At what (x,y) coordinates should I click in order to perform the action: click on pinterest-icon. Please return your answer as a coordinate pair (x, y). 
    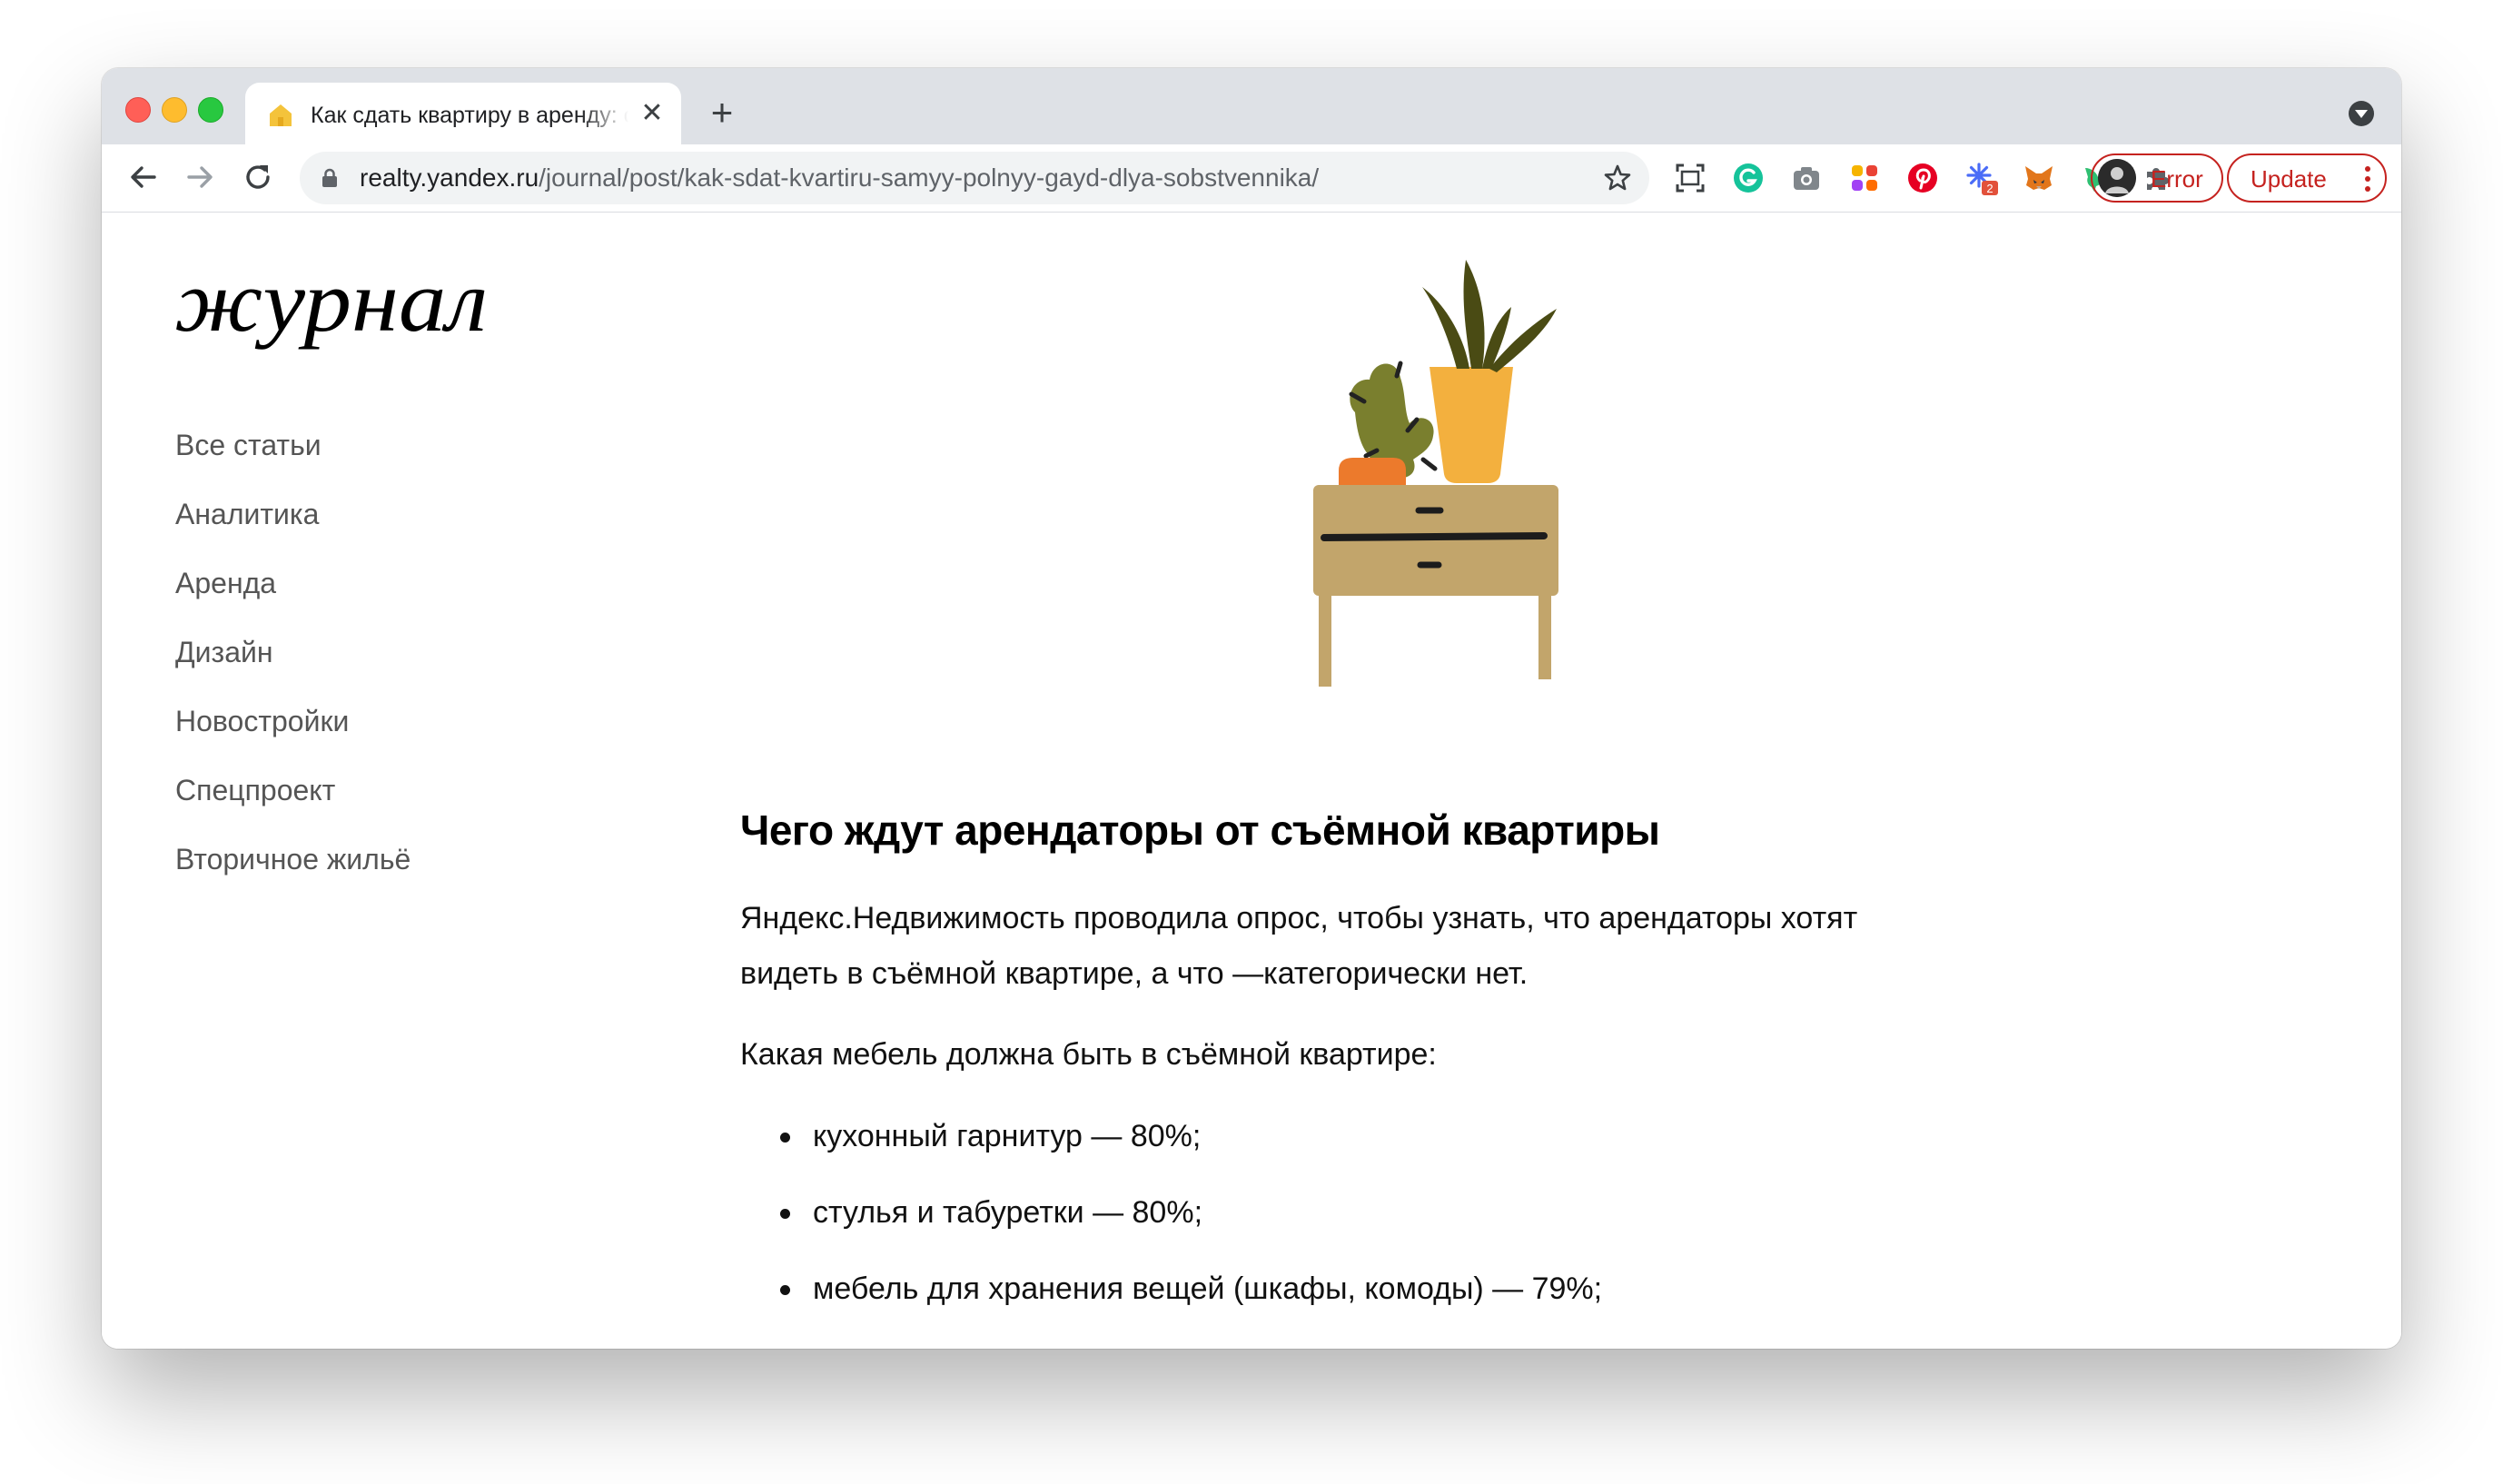
    Looking at the image, I should click on (1923, 178).